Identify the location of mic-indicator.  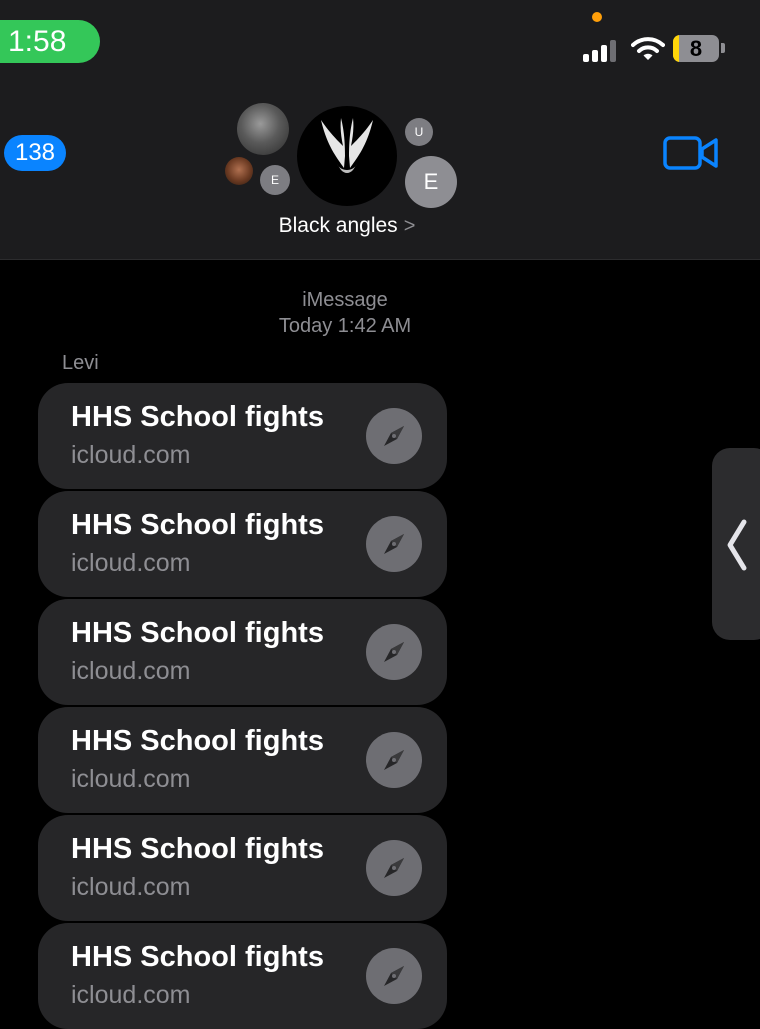
(597, 17).